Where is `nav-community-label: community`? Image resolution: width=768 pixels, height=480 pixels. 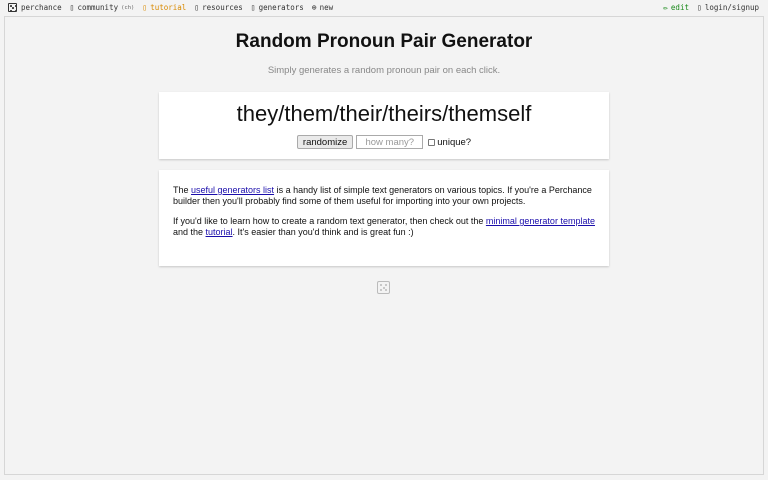 nav-community-label: community is located at coordinates (98, 7).